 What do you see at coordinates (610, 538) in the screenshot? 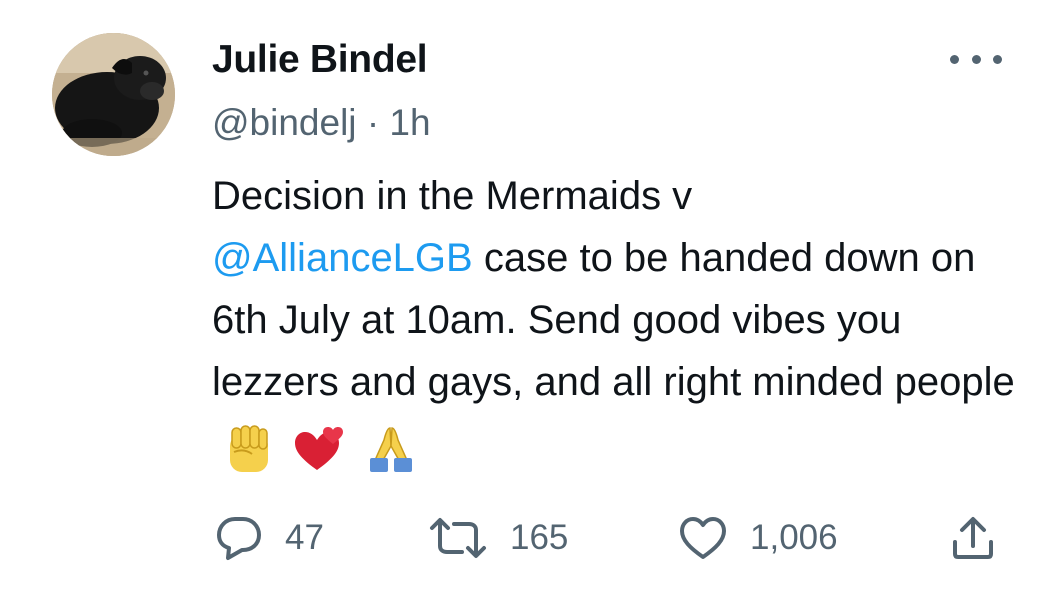
I see `action-bar: 47 165 1,006` at bounding box center [610, 538].